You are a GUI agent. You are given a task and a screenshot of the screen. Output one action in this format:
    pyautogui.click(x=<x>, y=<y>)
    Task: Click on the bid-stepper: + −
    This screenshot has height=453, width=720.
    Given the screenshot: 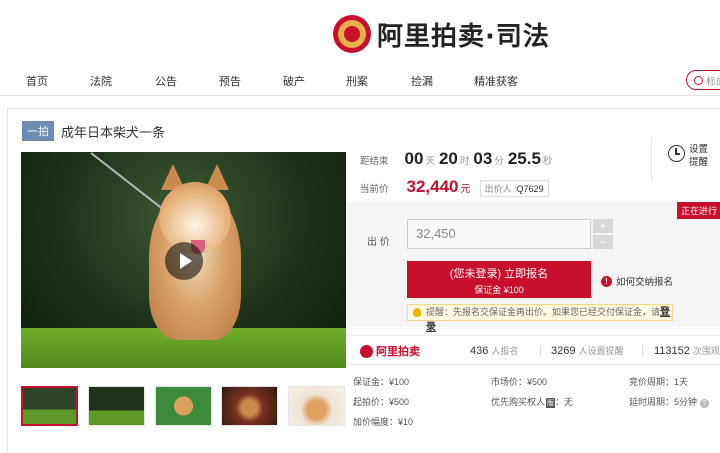 What is the action you would take?
    pyautogui.click(x=603, y=234)
    